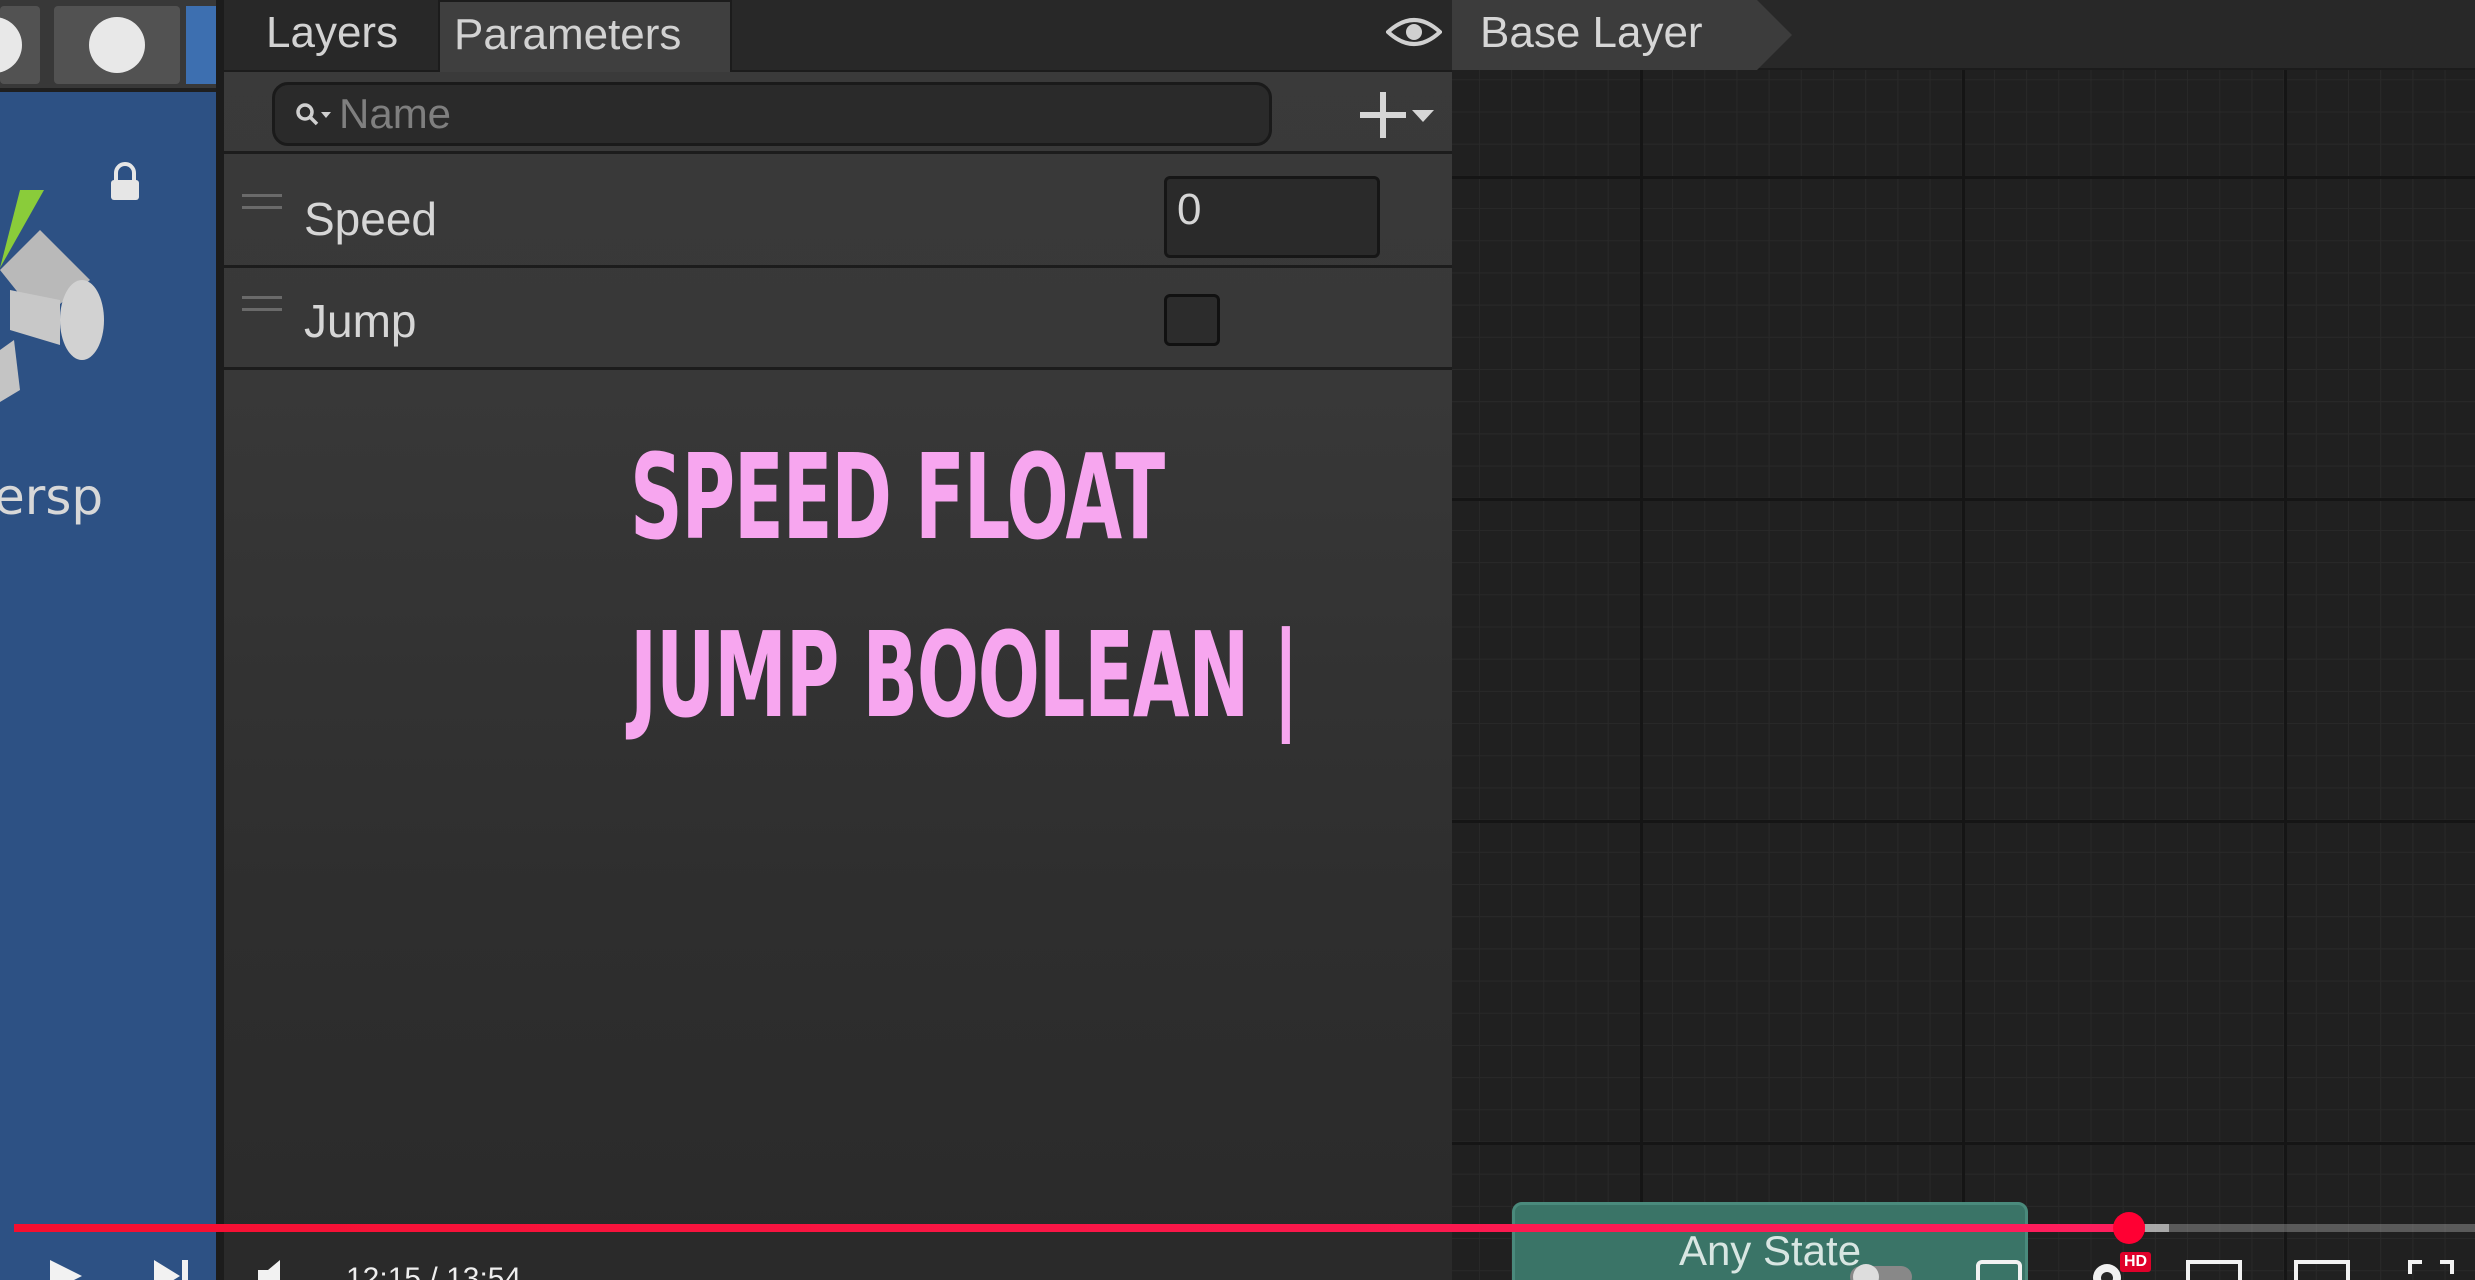  Describe the element at coordinates (1079, 1228) in the screenshot. I see `progress-played` at that location.